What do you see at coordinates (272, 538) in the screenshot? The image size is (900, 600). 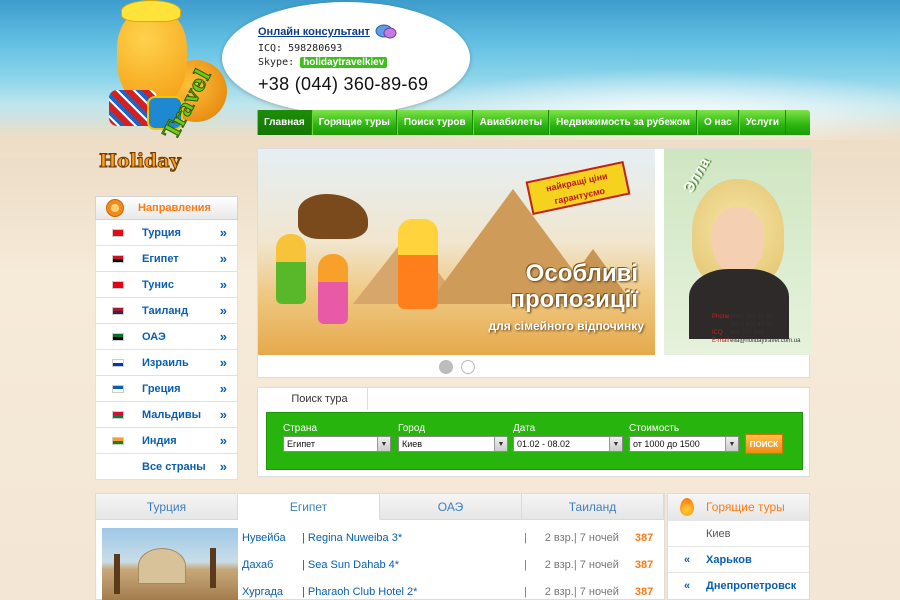 I see `tour-city: Нувейба` at bounding box center [272, 538].